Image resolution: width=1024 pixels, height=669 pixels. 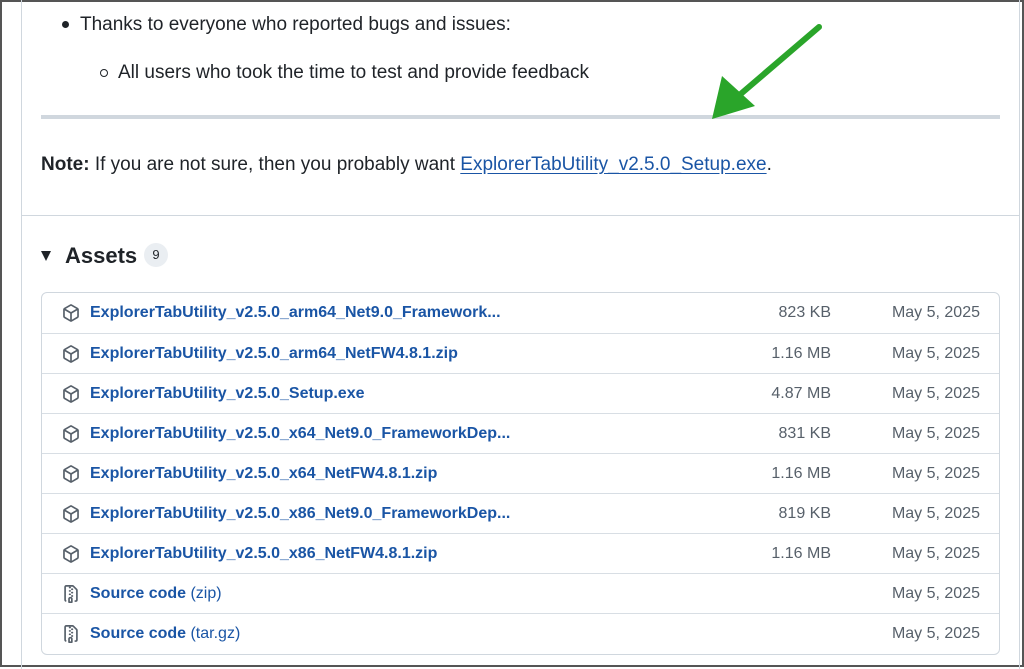 I want to click on section-divider, so click(x=520, y=215).